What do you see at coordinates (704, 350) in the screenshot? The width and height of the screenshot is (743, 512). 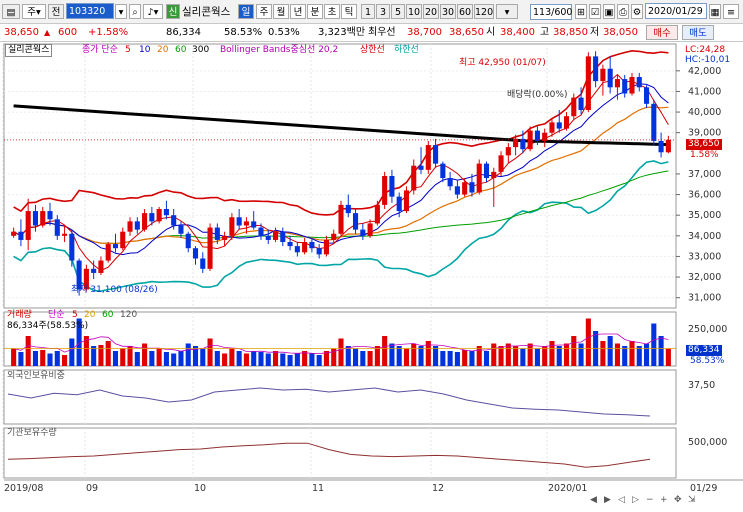 I see `volume-last-tag: 86,334` at bounding box center [704, 350].